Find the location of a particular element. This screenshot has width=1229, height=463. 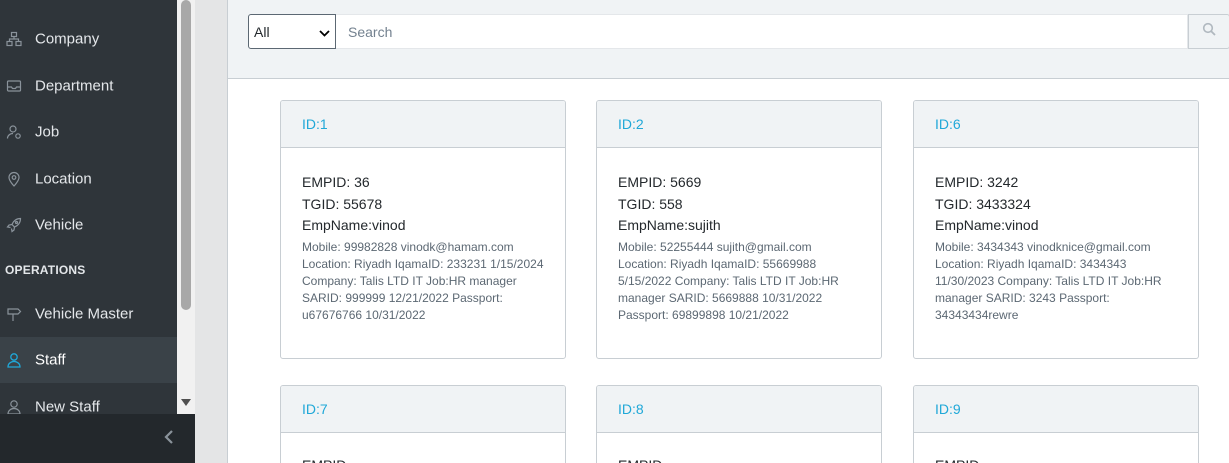

card-tgid: TGID: 558 is located at coordinates (650, 203).